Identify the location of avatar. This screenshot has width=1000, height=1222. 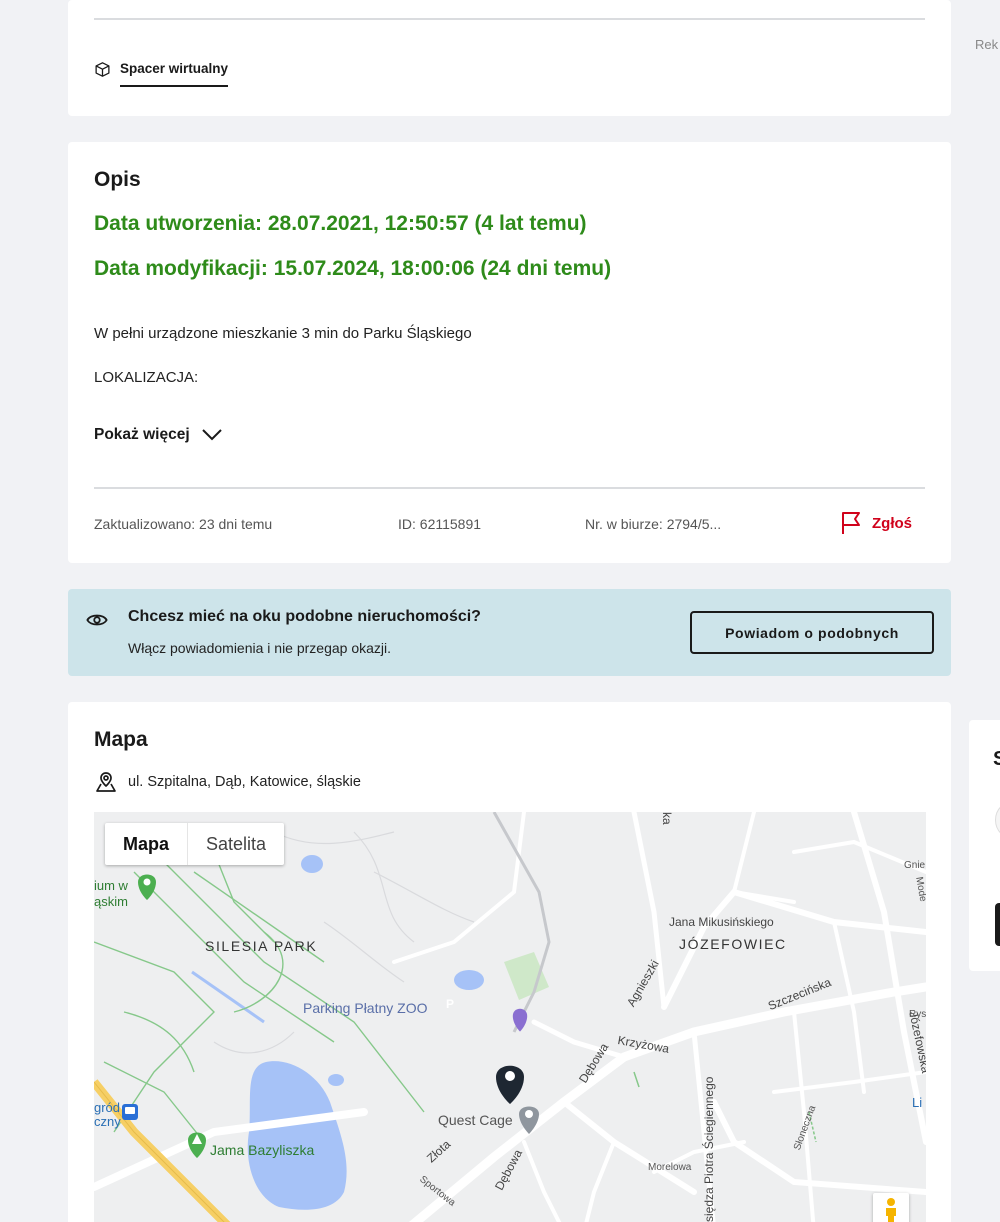
(997, 820).